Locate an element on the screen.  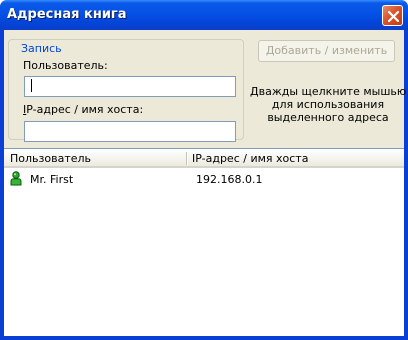
ip-host-input is located at coordinates (130, 131).